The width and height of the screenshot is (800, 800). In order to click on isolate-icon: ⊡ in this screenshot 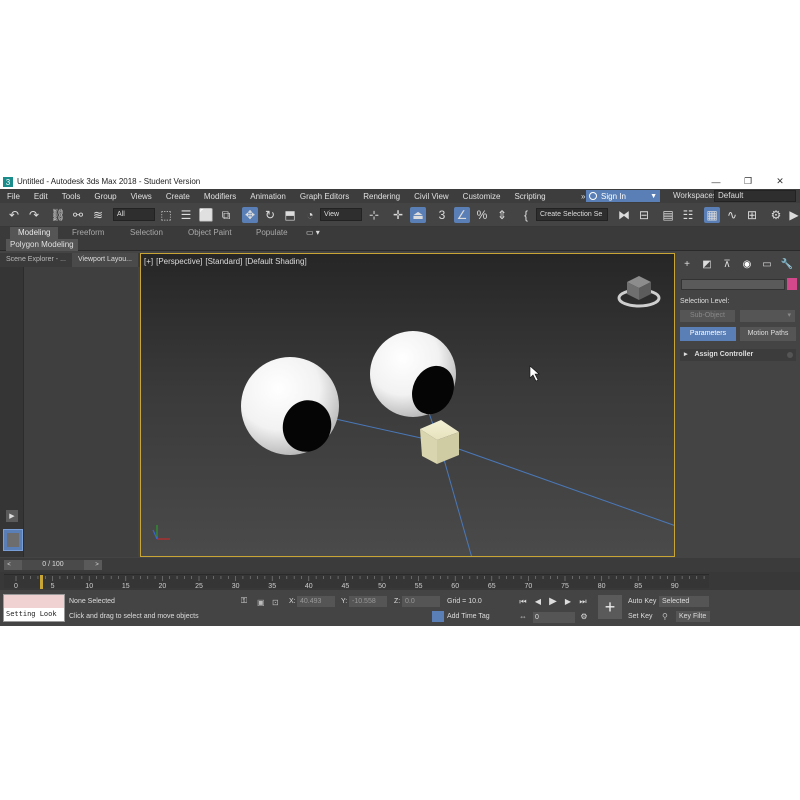, I will do `click(277, 603)`.